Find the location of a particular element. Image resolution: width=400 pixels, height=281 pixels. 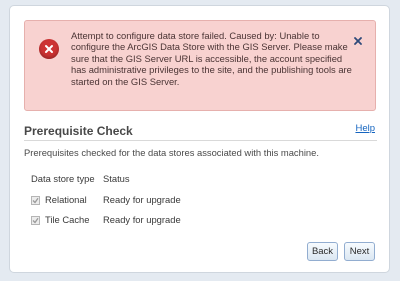

column-header-type: Data store type is located at coordinates (63, 178).